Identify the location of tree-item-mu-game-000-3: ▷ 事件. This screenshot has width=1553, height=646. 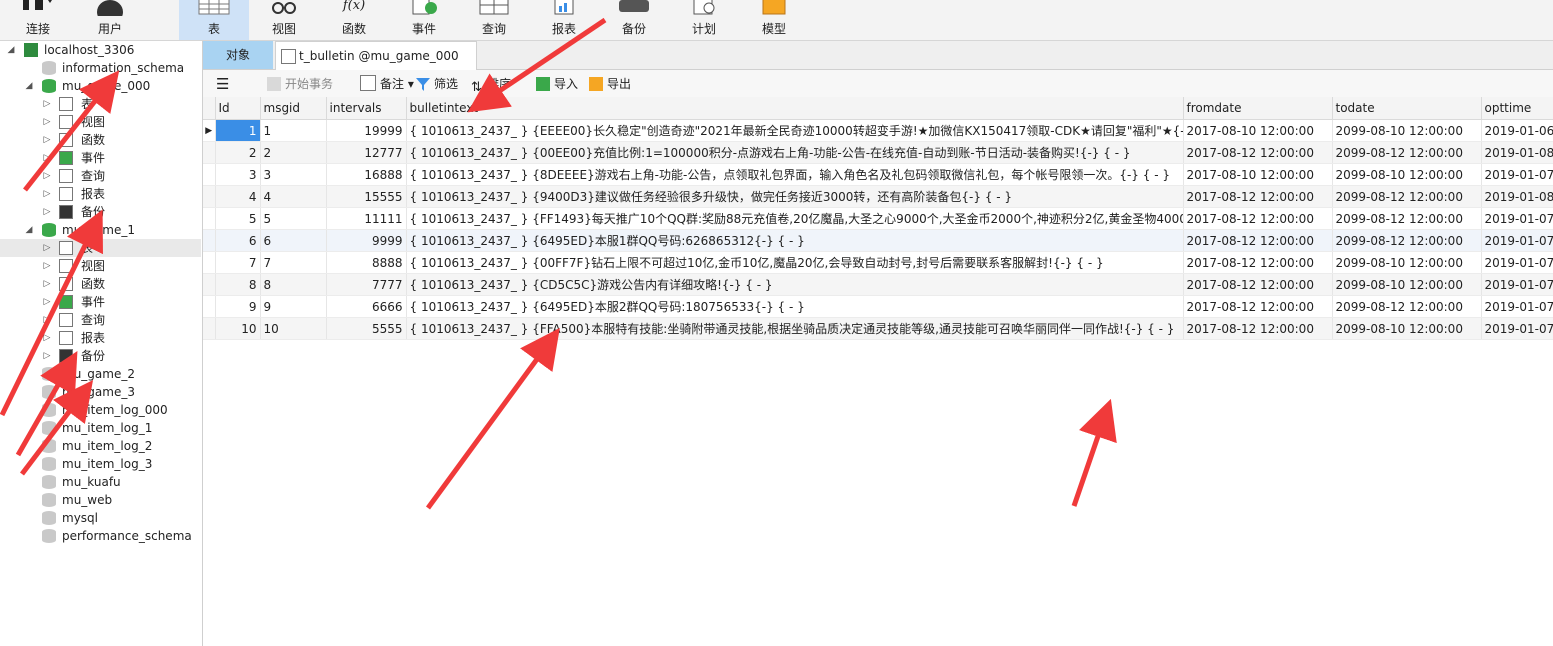
(100, 158).